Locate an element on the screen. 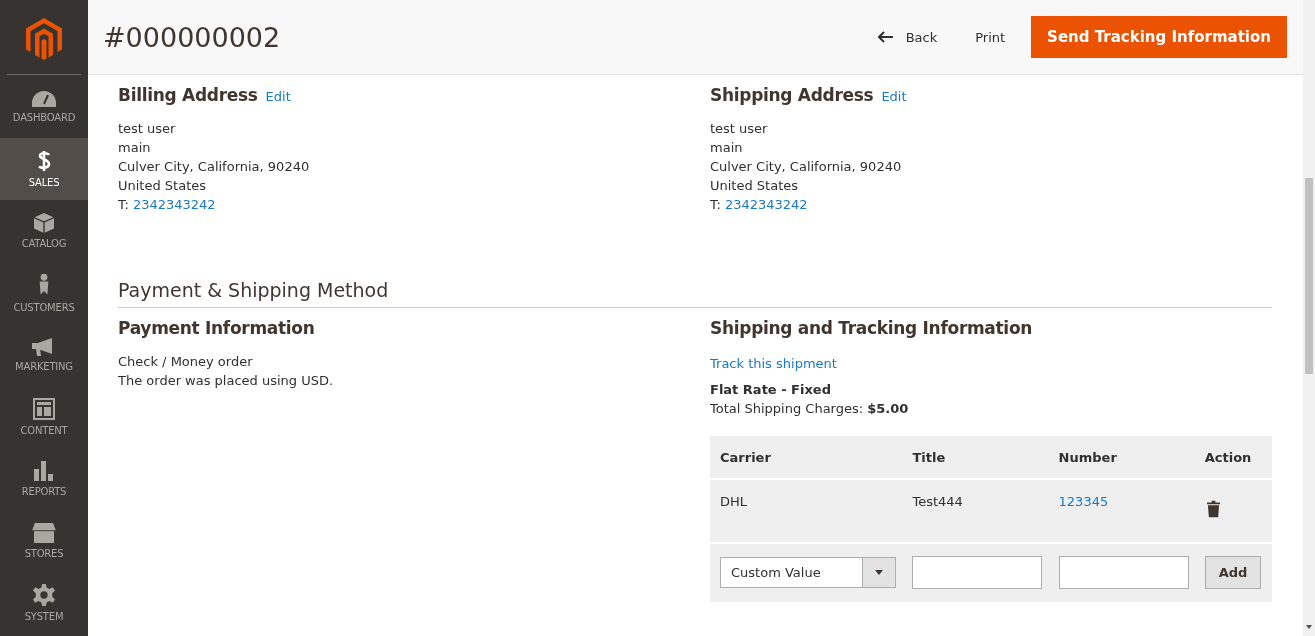  track-link: Track this shipment is located at coordinates (991, 363).